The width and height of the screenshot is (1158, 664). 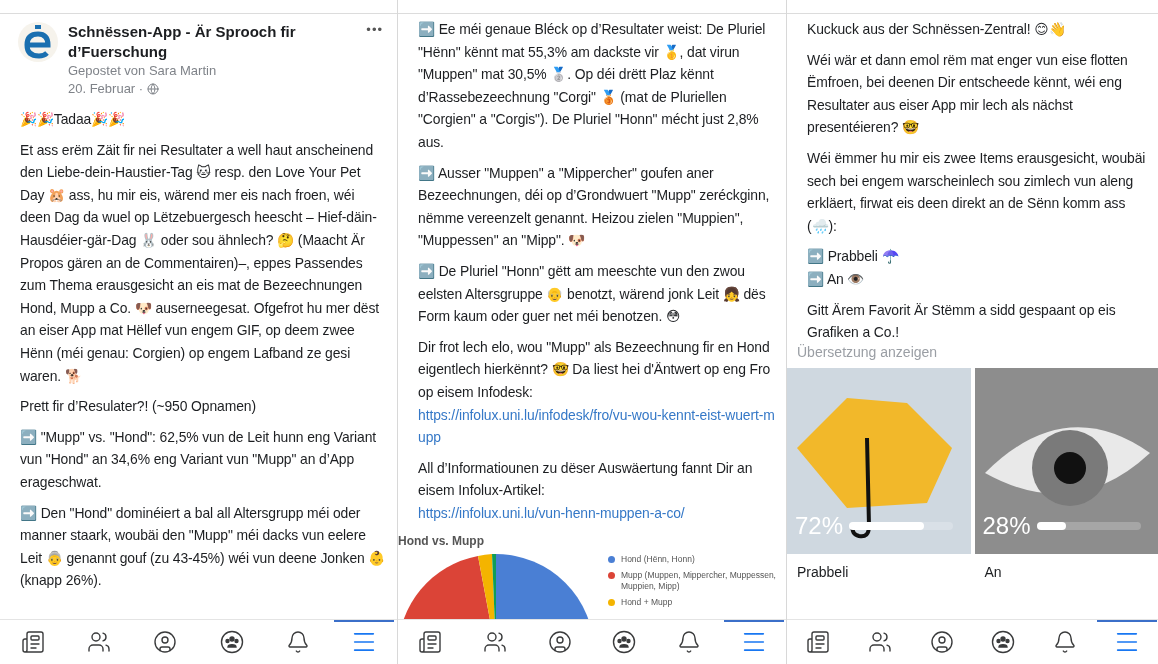 I want to click on post-text: ➡ De Pluriel "Honn" gëtt am meeschte vun den zwou eelsten Altersgruppe 👴 benotzt, wärend jonk Leit 👧 dës Form kaum oder guer net méi benotzen. 😳, so click(x=592, y=294).